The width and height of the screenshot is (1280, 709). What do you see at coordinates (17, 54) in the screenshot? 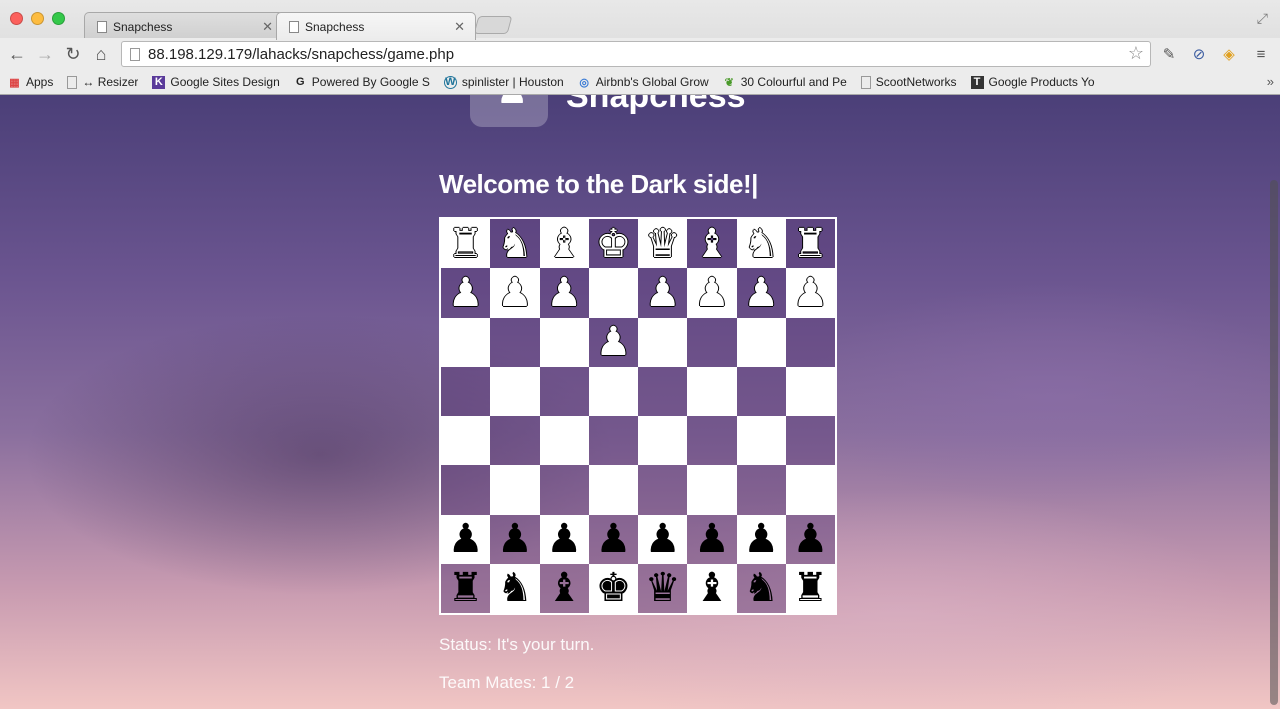
I see `back-button: ←` at bounding box center [17, 54].